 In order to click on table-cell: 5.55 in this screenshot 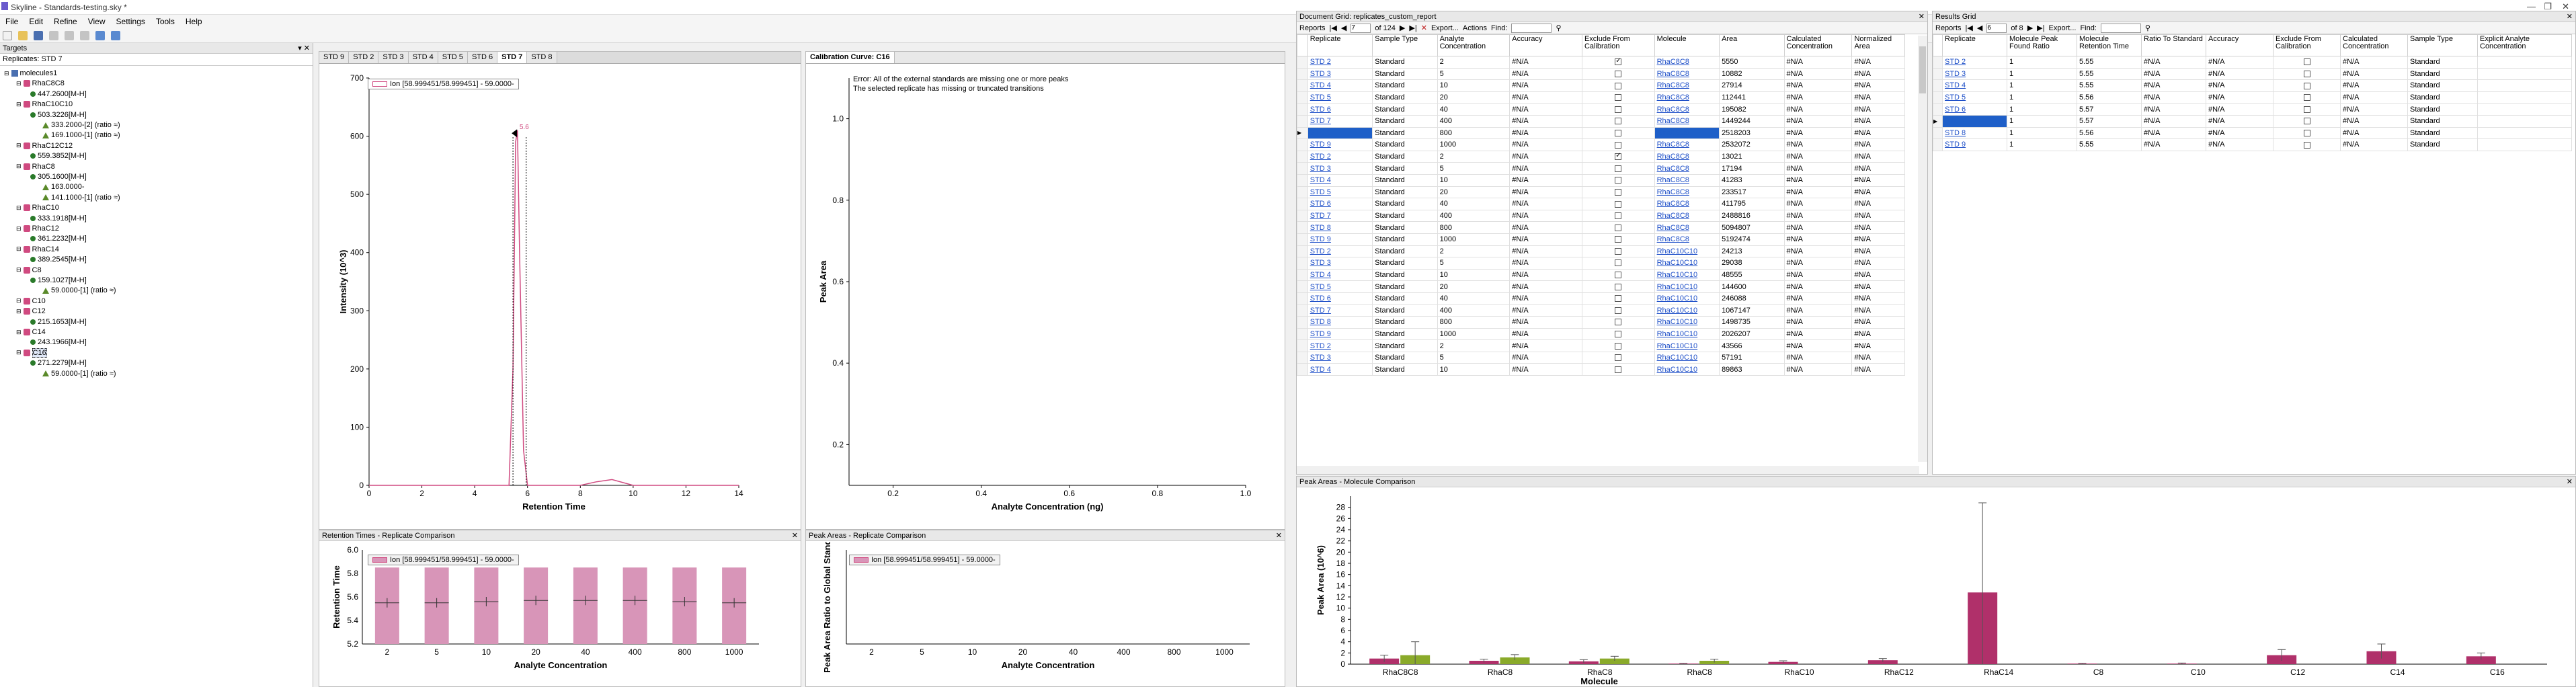, I will do `click(2109, 144)`.